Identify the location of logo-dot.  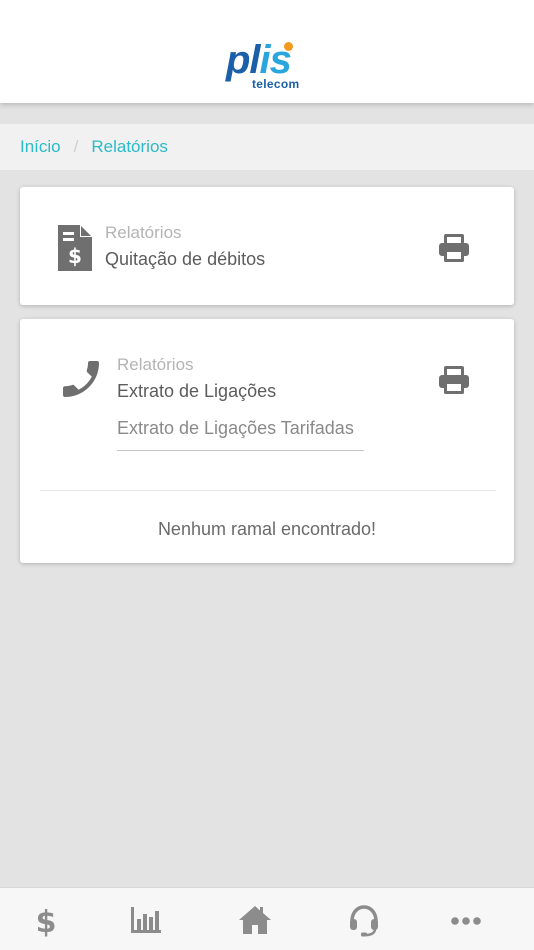
(288, 46).